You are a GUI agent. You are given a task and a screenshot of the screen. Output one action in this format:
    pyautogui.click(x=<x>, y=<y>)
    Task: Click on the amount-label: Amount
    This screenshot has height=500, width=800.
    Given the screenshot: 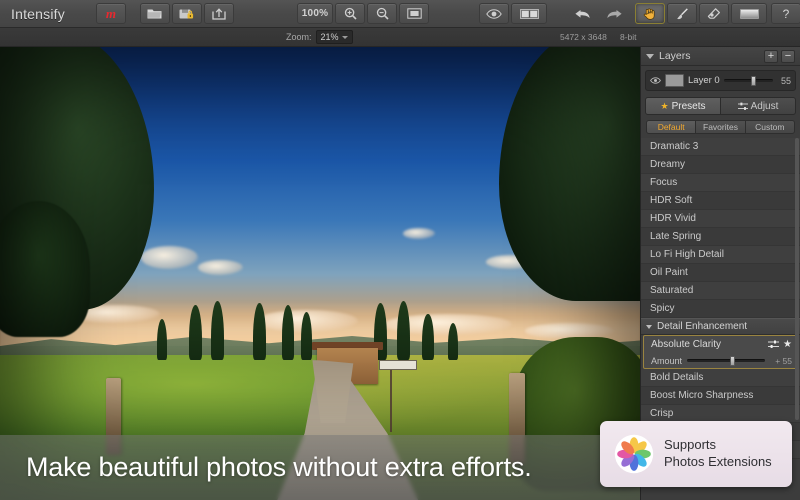 What is the action you would take?
    pyautogui.click(x=667, y=360)
    